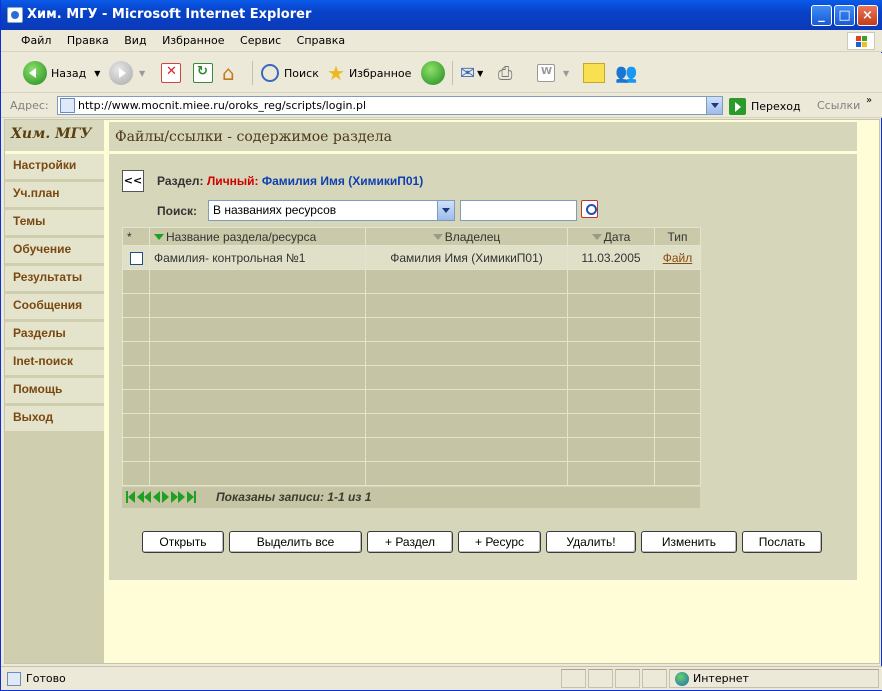 Image resolution: width=882 pixels, height=691 pixels. I want to click on section-type: Личный:, so click(232, 181).